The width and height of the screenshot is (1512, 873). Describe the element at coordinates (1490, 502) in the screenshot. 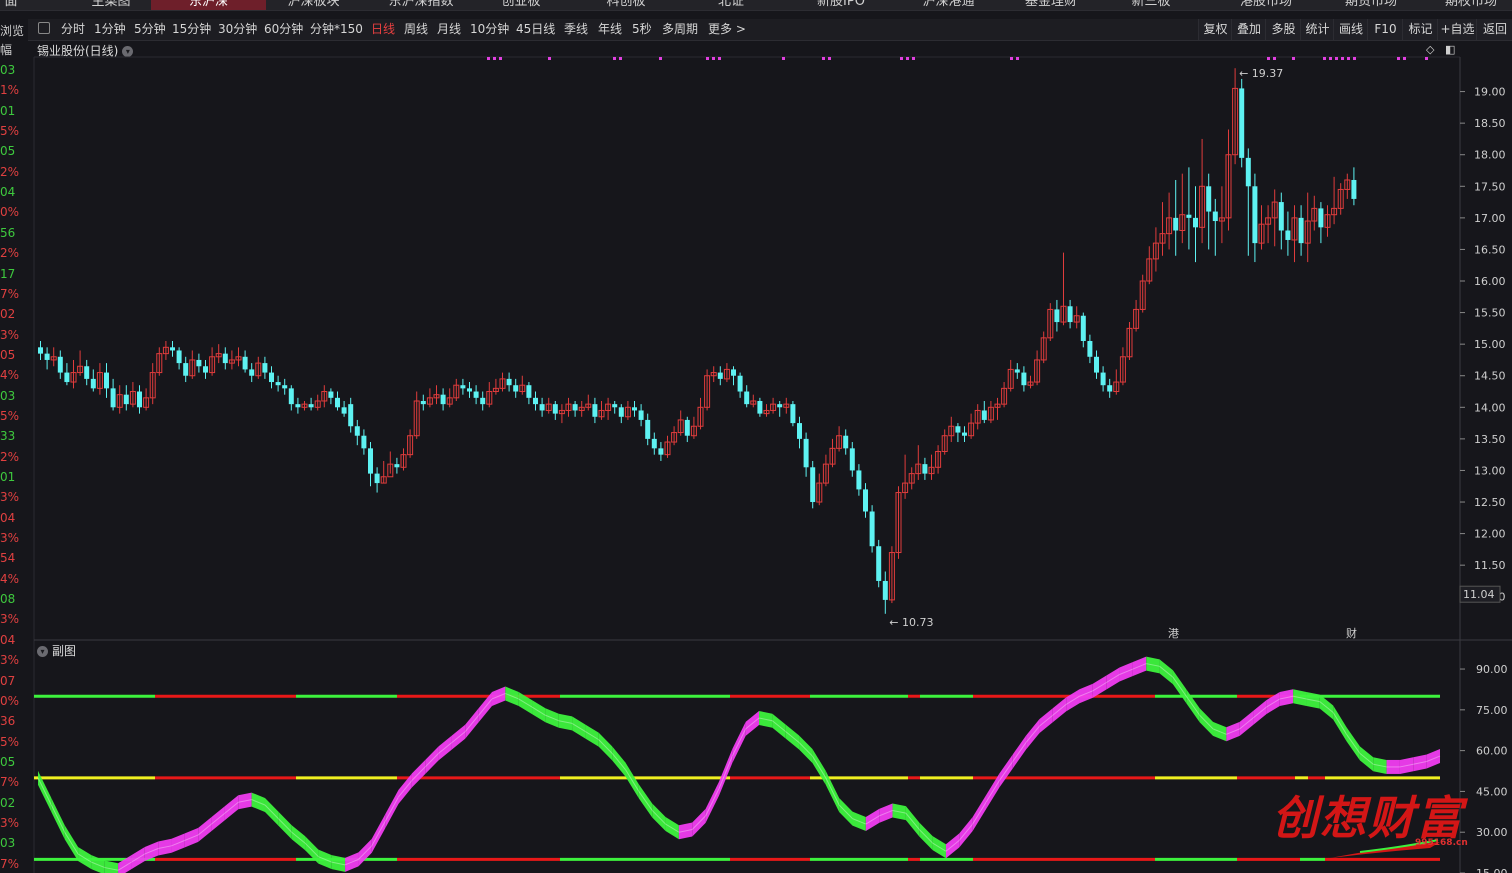

I see `right-axis-label: 12.50` at that location.